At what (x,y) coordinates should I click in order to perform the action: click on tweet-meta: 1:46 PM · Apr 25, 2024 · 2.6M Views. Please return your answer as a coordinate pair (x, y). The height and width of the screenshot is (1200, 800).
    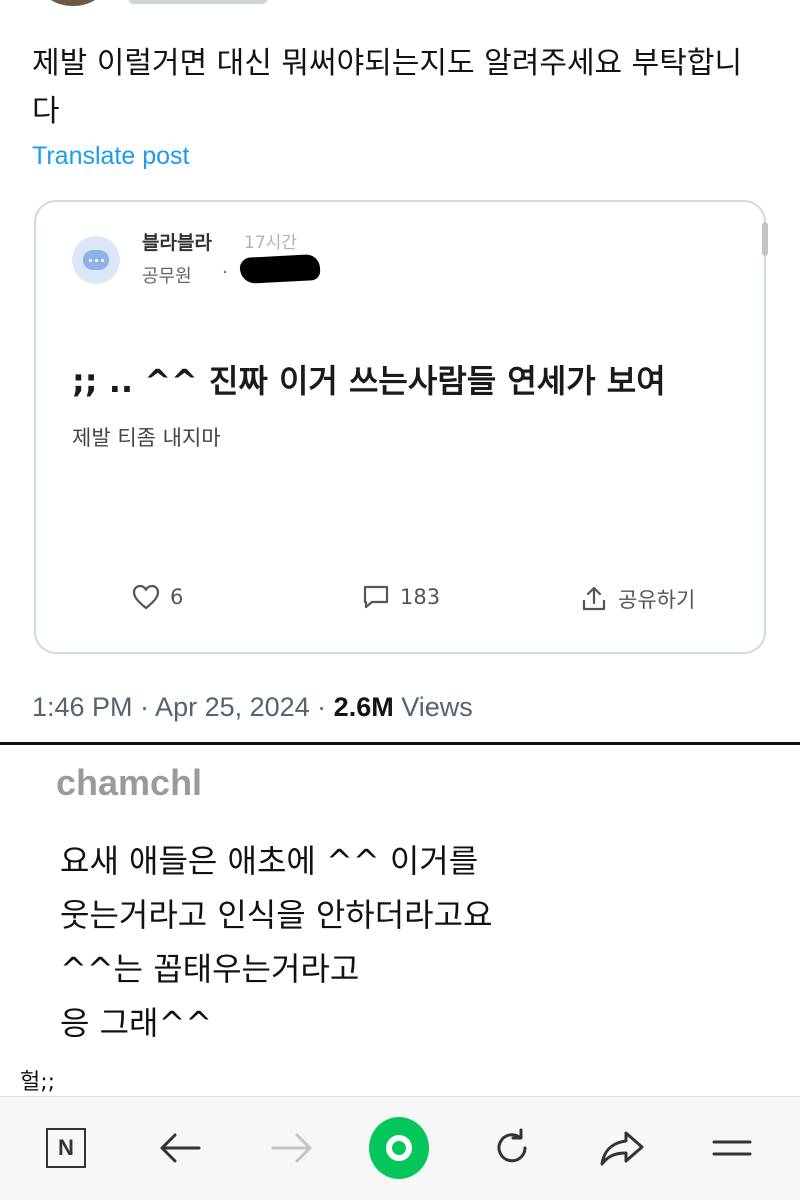
    Looking at the image, I should click on (252, 707).